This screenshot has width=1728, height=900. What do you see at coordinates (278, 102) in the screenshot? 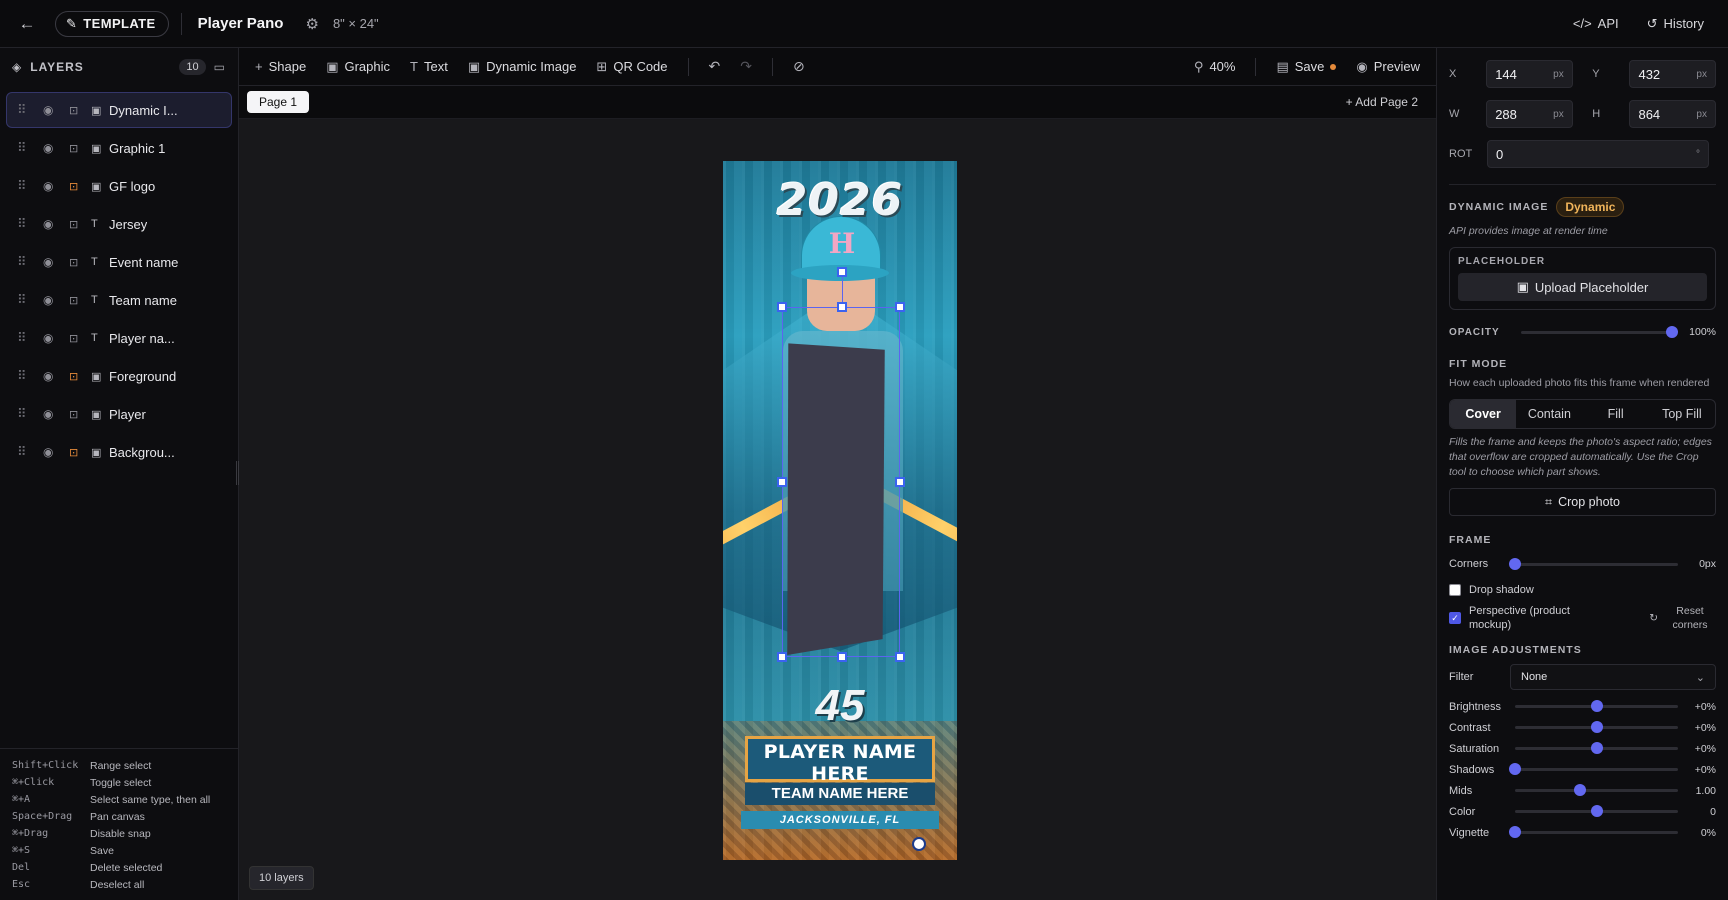
I see `page-tab: Page 1` at bounding box center [278, 102].